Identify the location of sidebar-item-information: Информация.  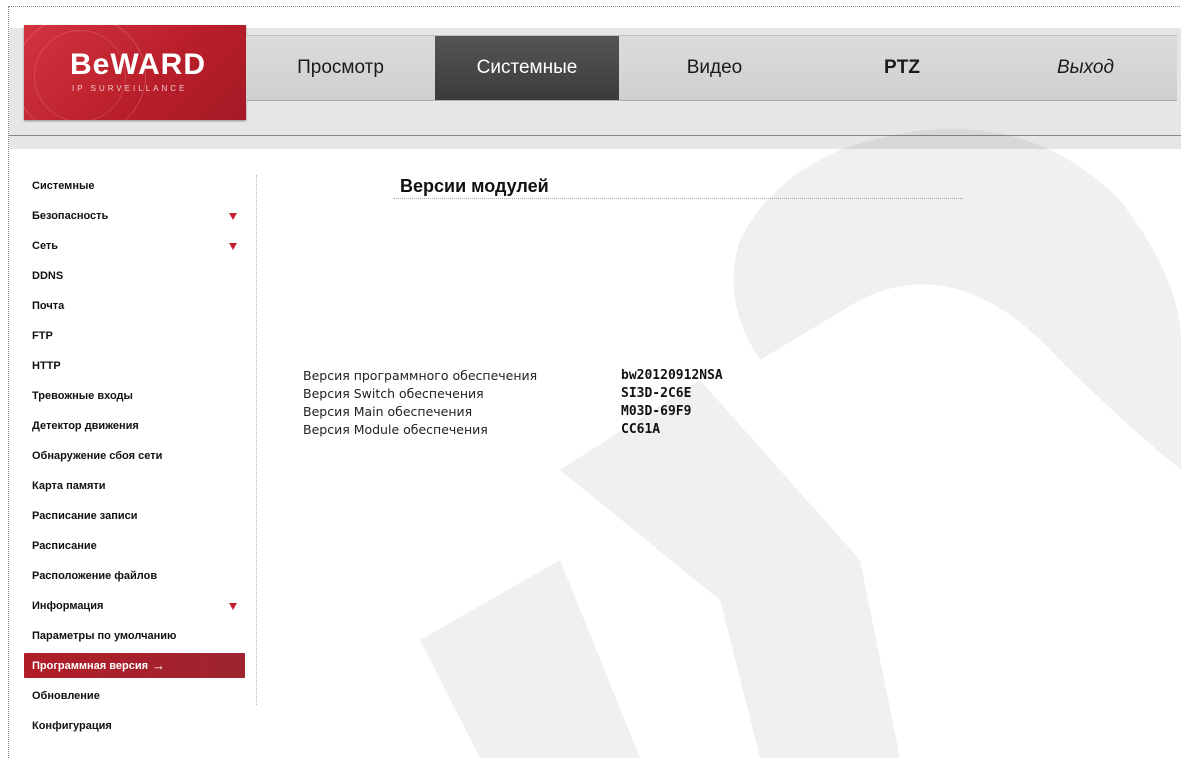
(134, 606).